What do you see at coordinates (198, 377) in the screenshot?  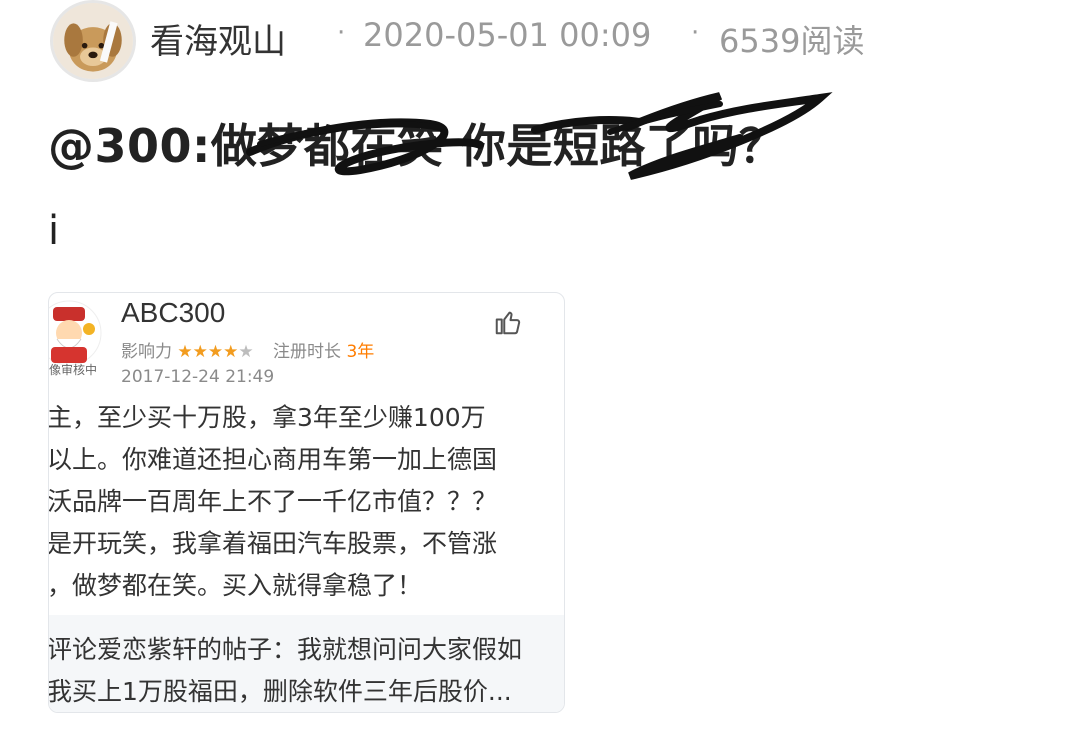 I see `comment-date: 2017-12-24 21:49` at bounding box center [198, 377].